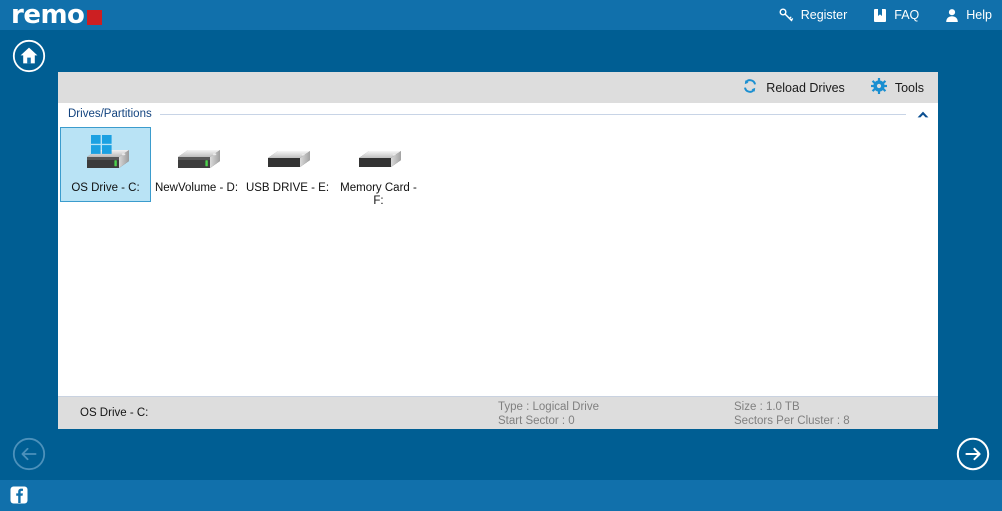 This screenshot has width=1002, height=511. I want to click on tools-label: Tools, so click(909, 87).